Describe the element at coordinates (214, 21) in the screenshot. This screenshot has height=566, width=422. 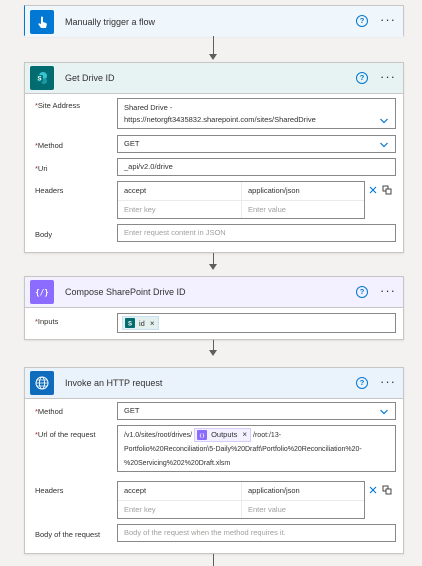
I see `trigger-card: Manually trigger a flow ? ···` at that location.